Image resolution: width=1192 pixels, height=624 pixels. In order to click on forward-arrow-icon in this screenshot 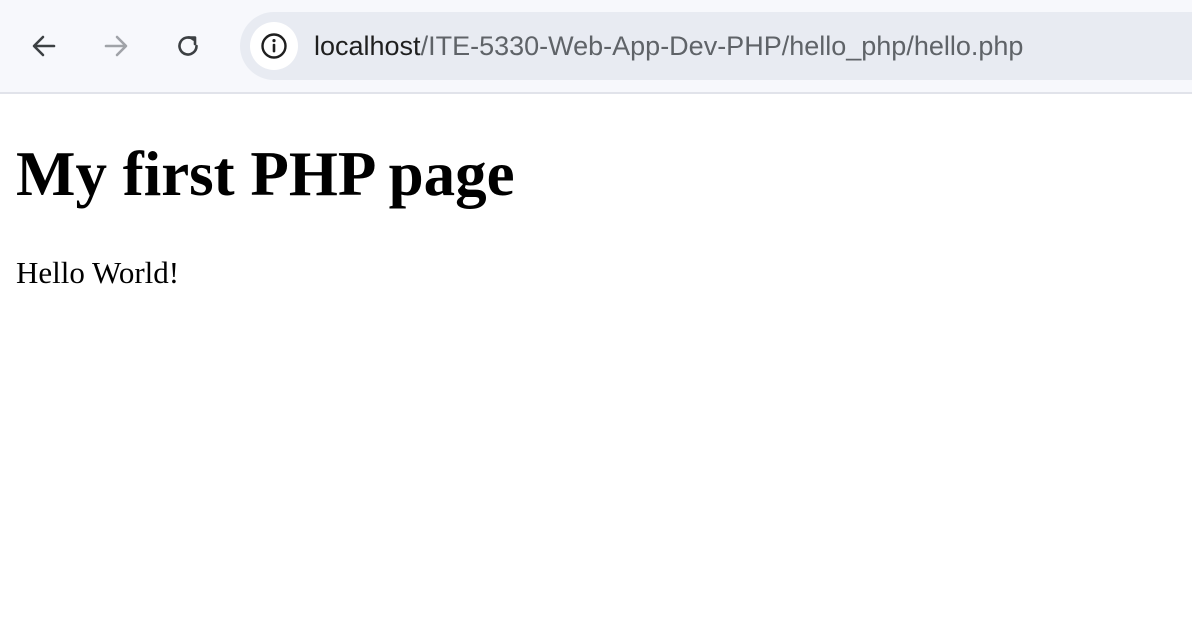, I will do `click(116, 46)`.